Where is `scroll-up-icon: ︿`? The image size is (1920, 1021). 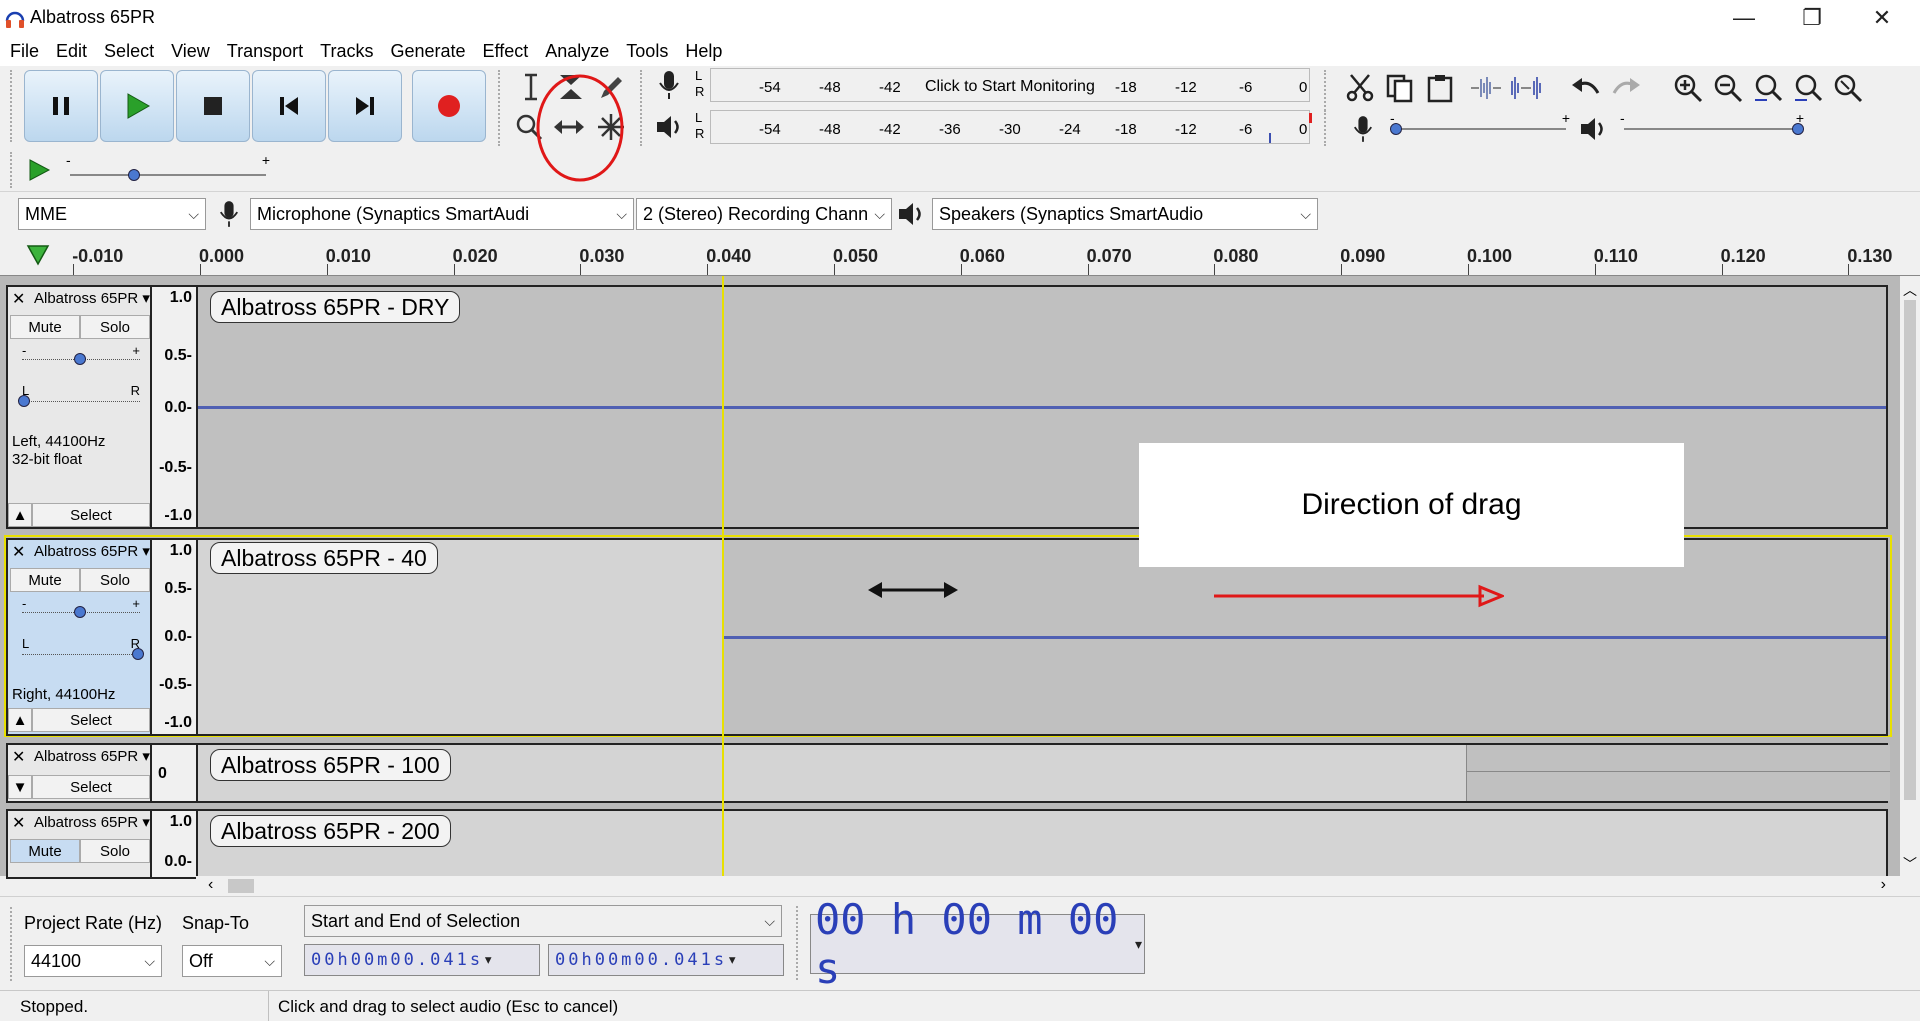 scroll-up-icon: ︿ is located at coordinates (1910, 290).